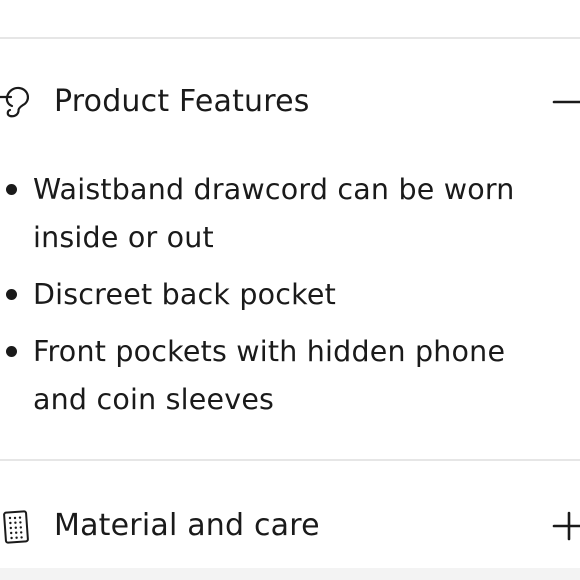  I want to click on product-features-header: Product Features, so click(290, 102).